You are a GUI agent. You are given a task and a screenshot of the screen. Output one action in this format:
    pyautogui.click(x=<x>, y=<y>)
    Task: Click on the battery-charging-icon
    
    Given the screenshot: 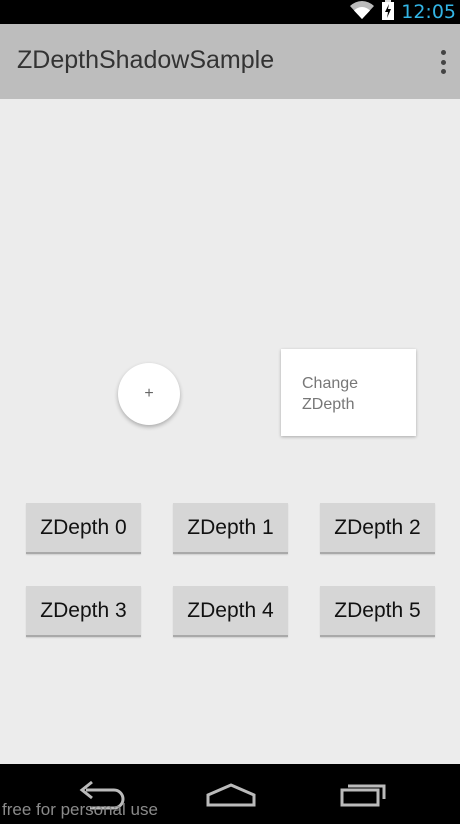 What is the action you would take?
    pyautogui.click(x=388, y=12)
    